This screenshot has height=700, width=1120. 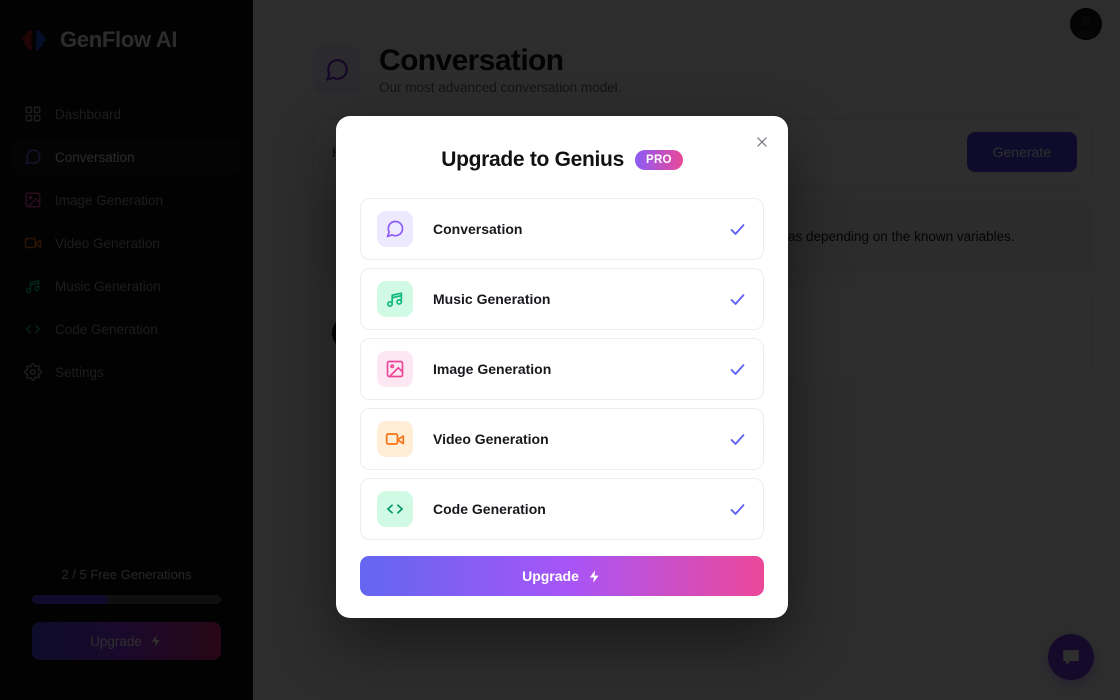 What do you see at coordinates (492, 299) in the screenshot?
I see `tool-label: Music Generation` at bounding box center [492, 299].